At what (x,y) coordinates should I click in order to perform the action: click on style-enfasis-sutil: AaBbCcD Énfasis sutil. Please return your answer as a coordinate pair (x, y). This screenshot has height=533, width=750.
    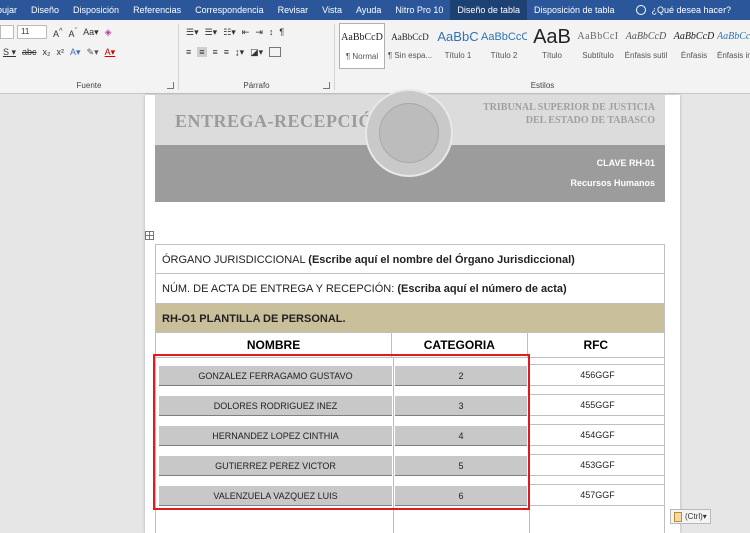
    Looking at the image, I should click on (646, 46).